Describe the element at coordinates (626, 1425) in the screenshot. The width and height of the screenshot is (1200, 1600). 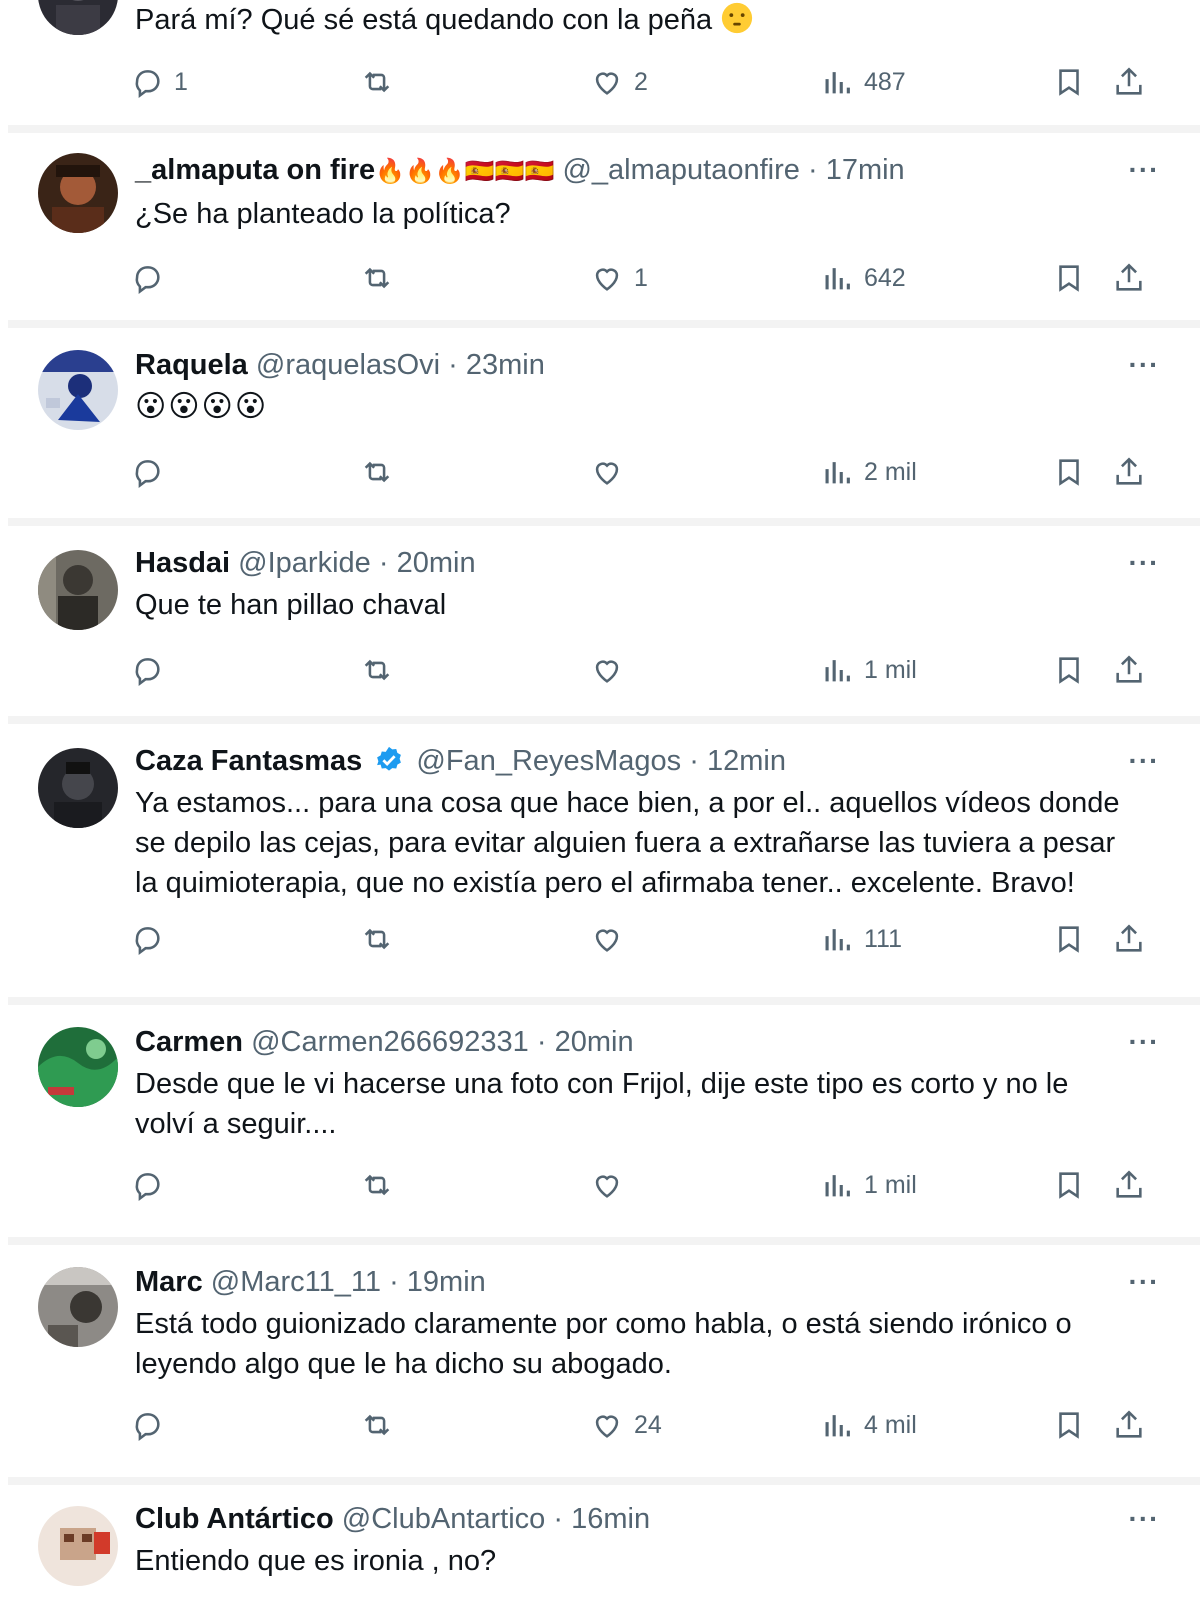
I see `like-button: 24` at that location.